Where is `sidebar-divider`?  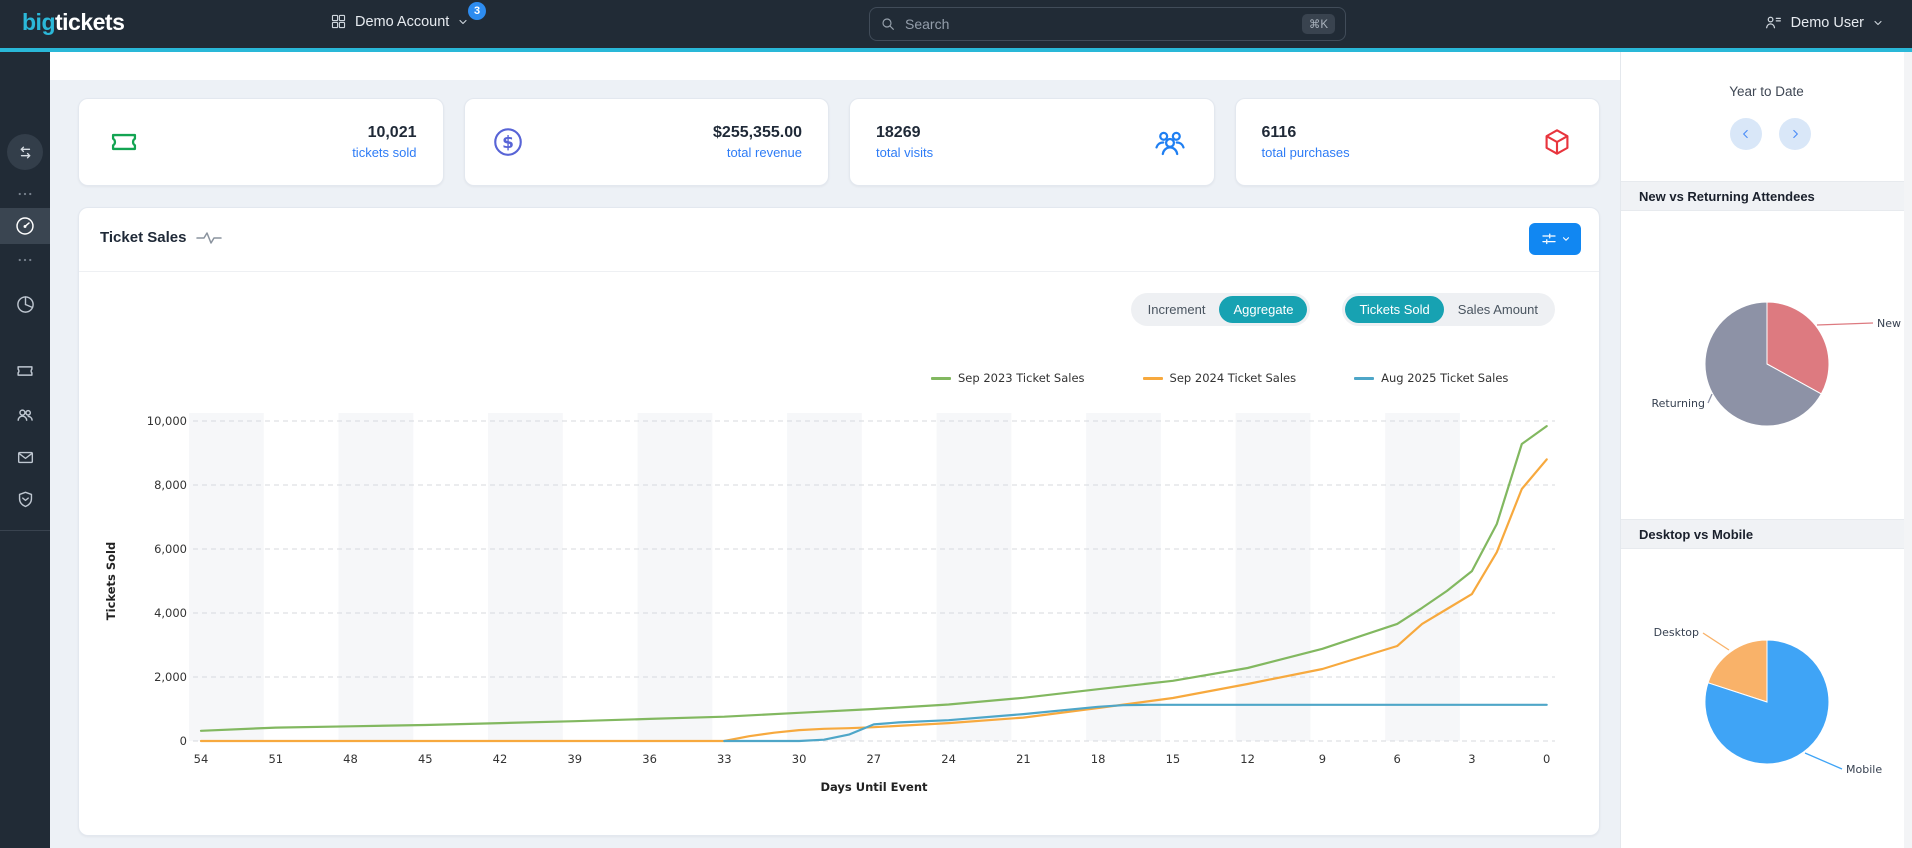
sidebar-divider is located at coordinates (25, 530).